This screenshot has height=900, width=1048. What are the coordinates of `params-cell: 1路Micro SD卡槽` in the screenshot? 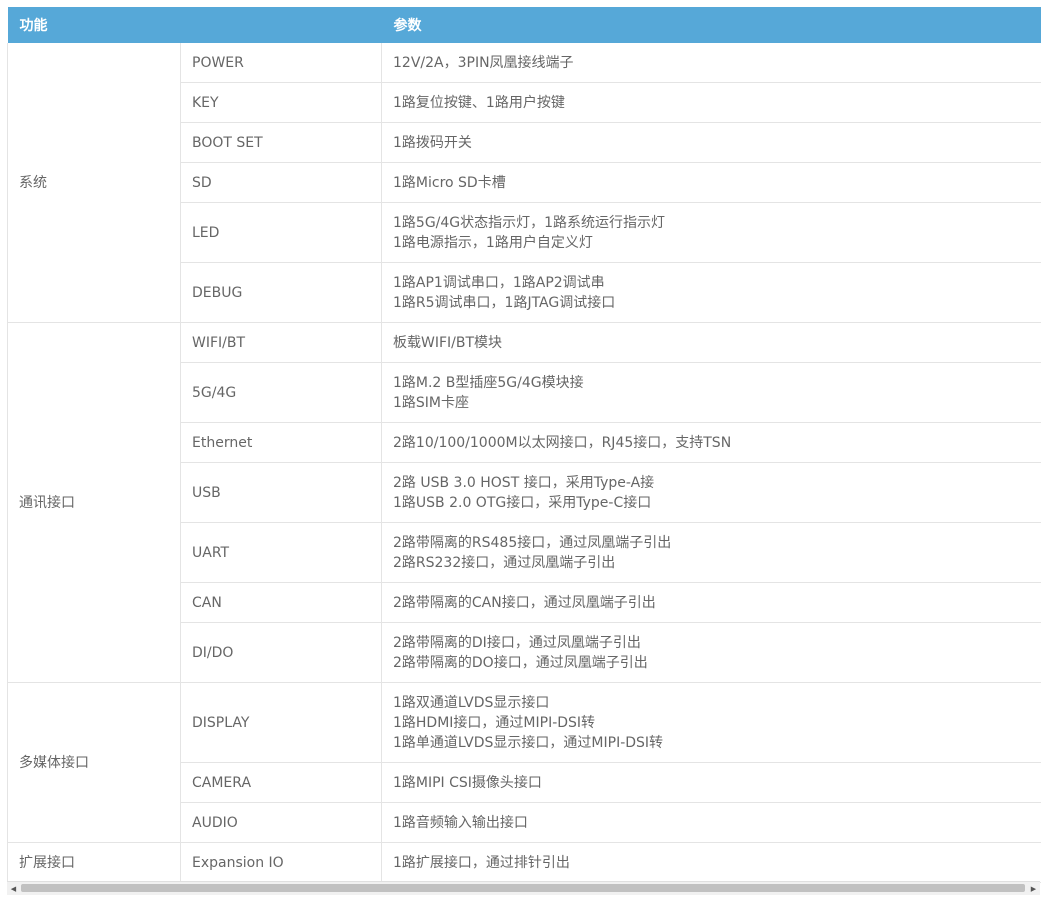 It's located at (711, 182).